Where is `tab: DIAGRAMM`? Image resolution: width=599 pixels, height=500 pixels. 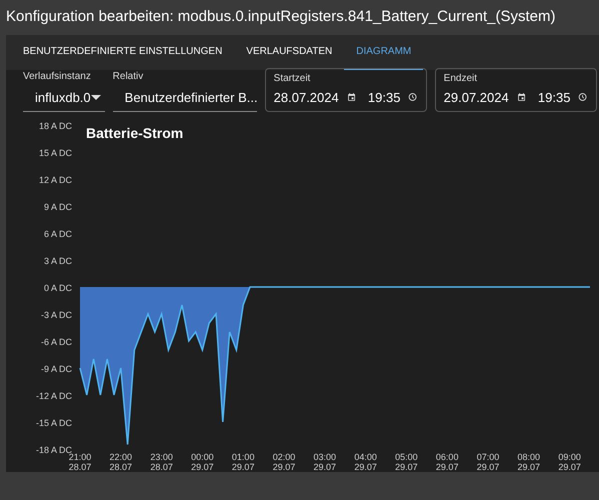
tab: DIAGRAMM is located at coordinates (384, 52).